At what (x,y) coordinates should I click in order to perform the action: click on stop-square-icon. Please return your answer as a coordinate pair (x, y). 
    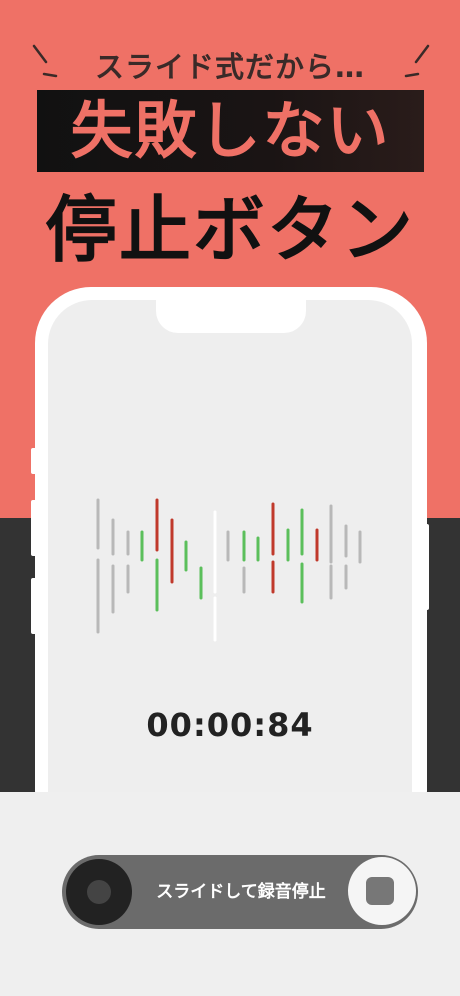
    Looking at the image, I should click on (380, 891).